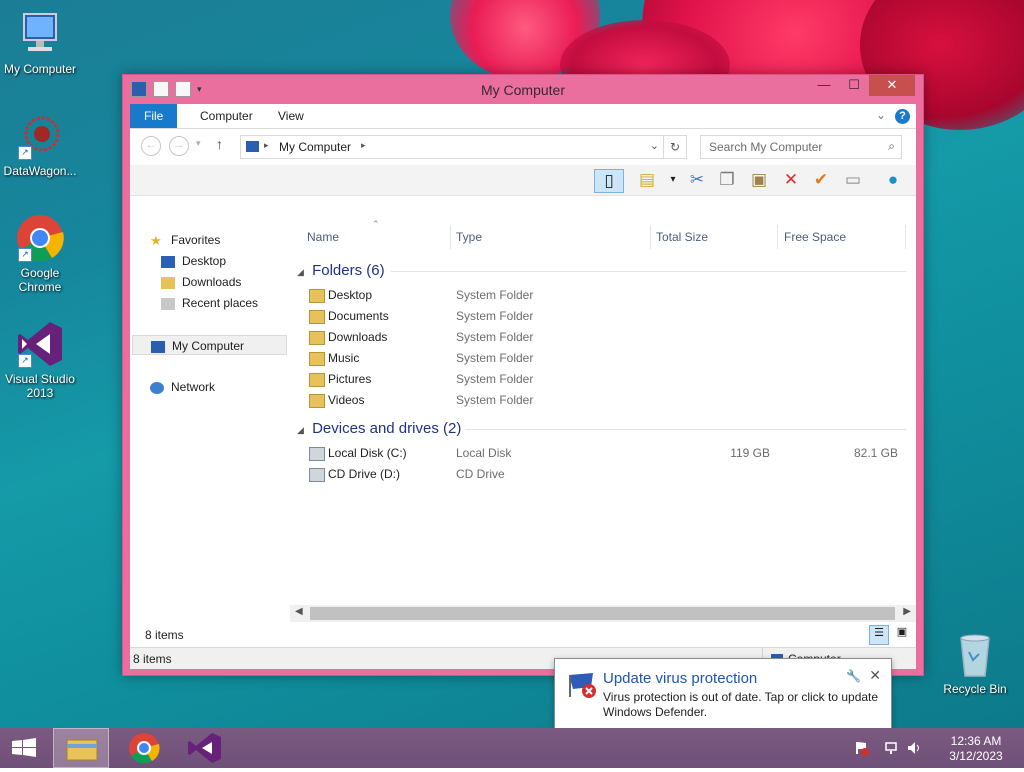 The image size is (1024, 772). I want to click on list-item: Pictures System Folder, so click(602, 379).